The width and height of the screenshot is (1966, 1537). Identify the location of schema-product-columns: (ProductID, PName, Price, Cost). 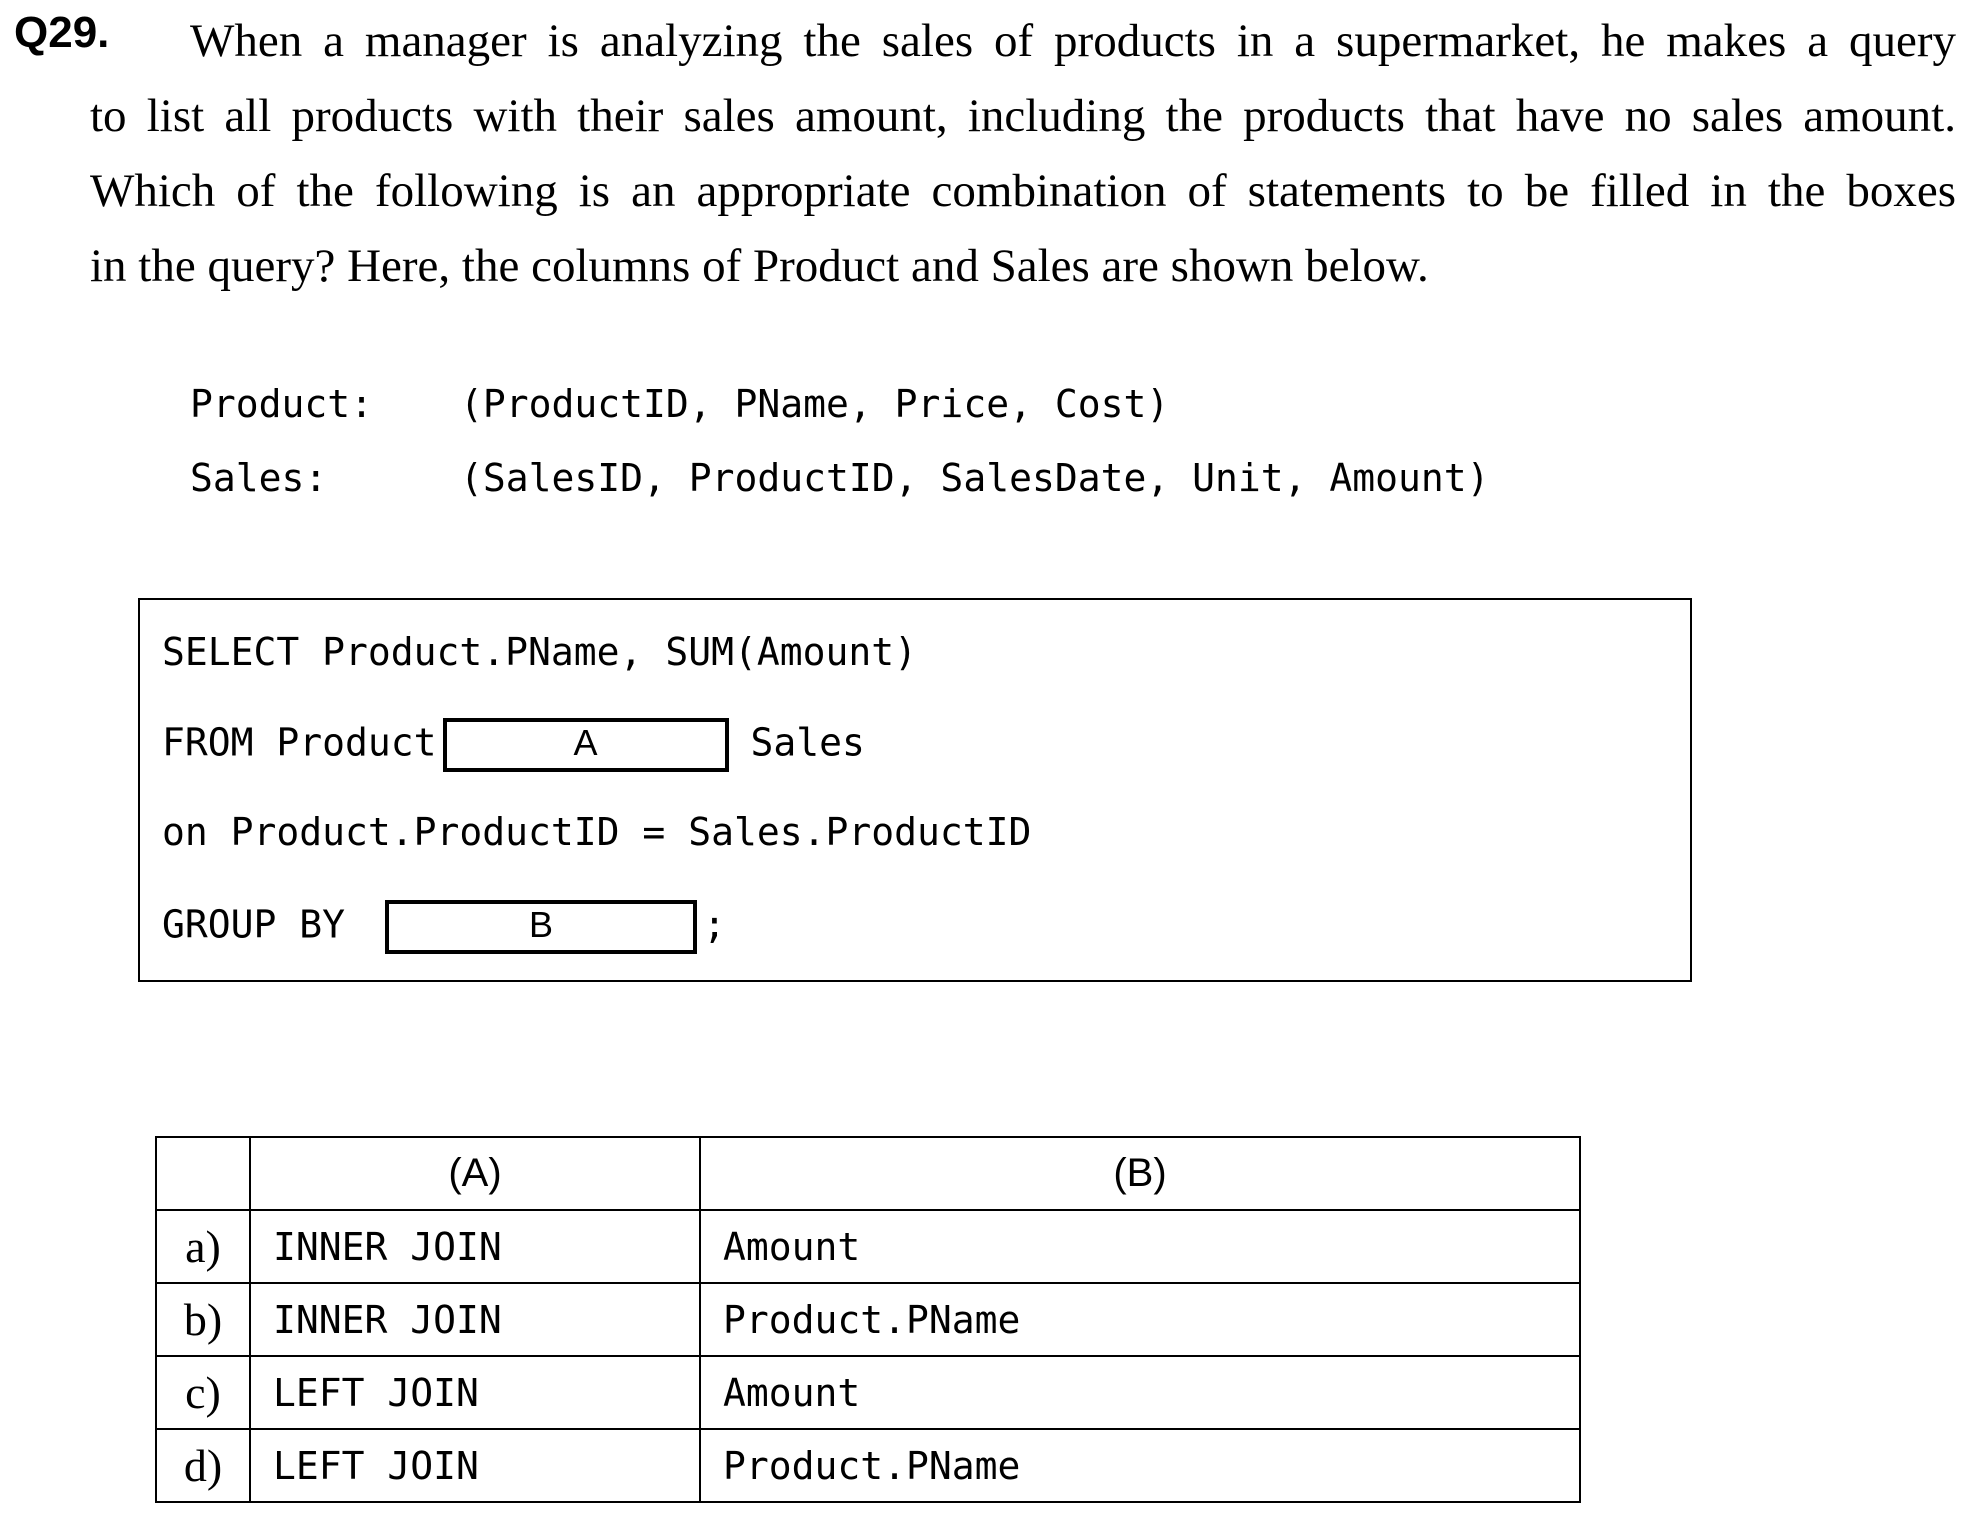
(815, 404).